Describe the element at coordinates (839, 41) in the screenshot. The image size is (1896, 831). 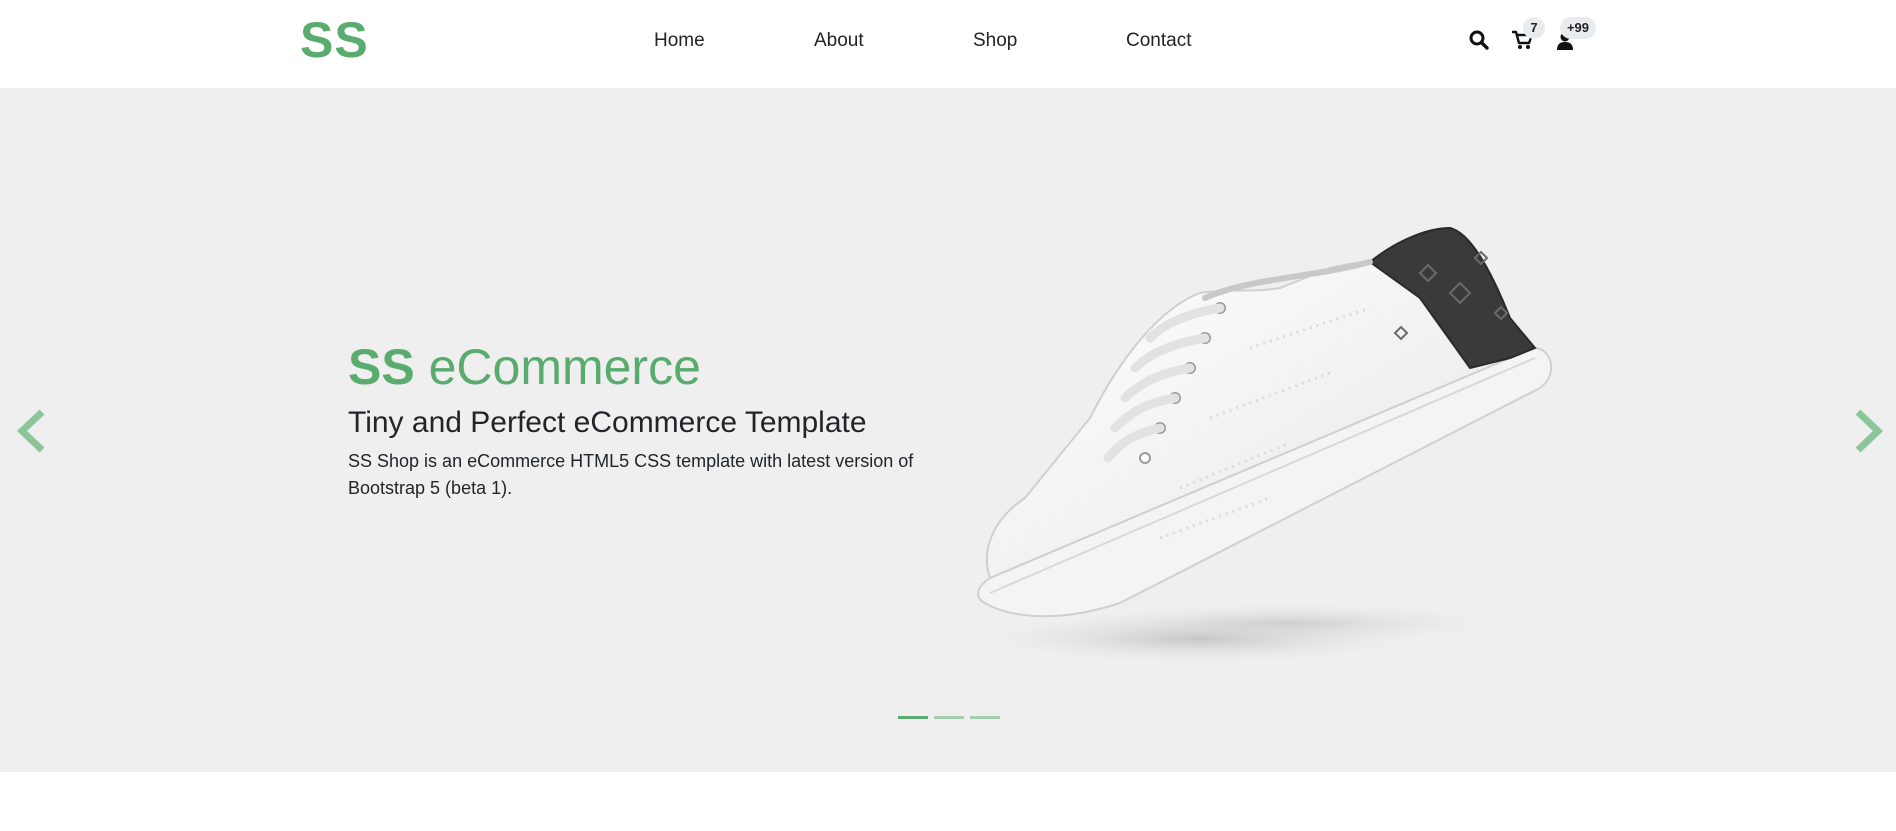
I see `nav-about-link: About` at that location.